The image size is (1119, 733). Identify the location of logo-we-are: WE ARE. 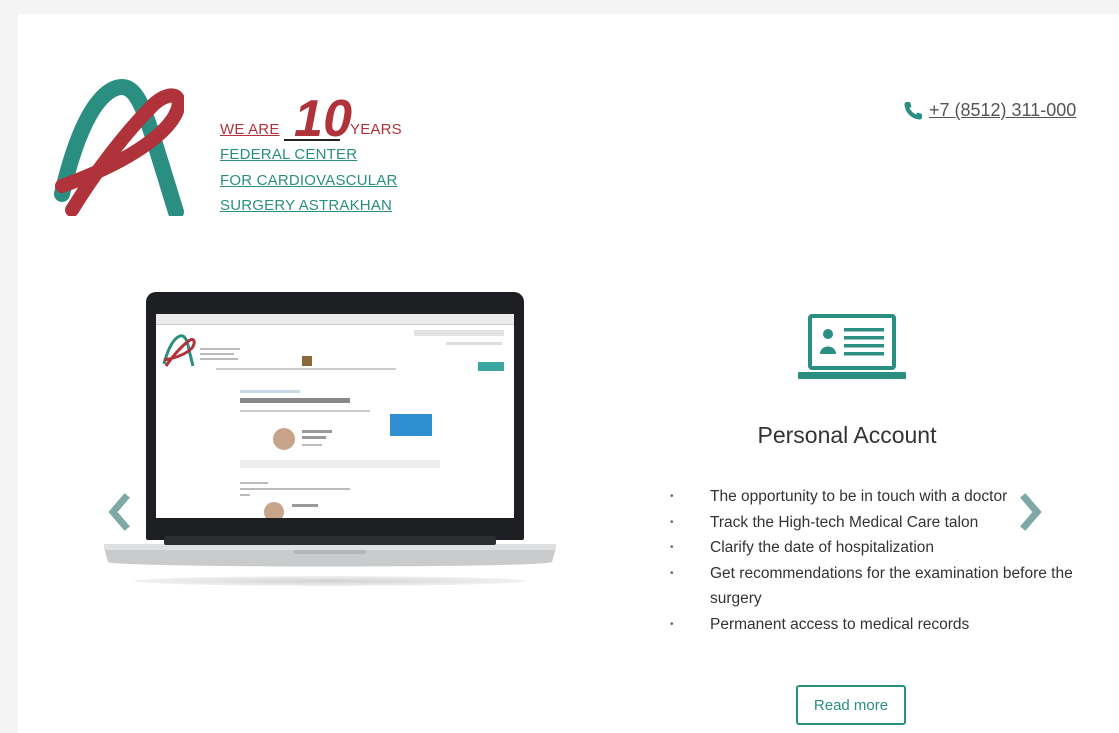
(250, 129).